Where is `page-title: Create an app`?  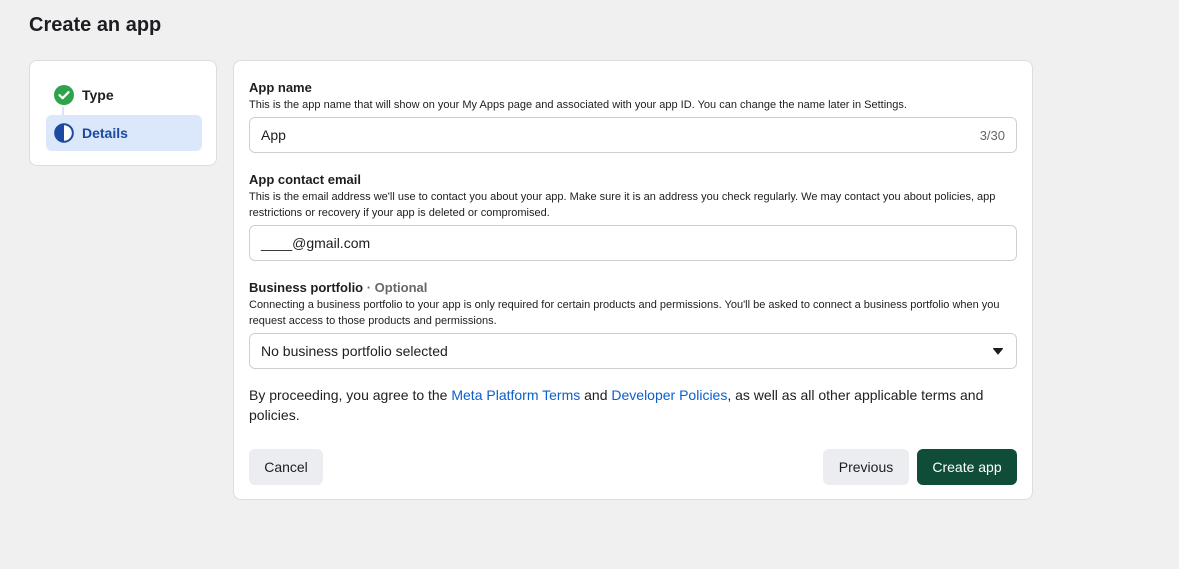
page-title: Create an app is located at coordinates (95, 25).